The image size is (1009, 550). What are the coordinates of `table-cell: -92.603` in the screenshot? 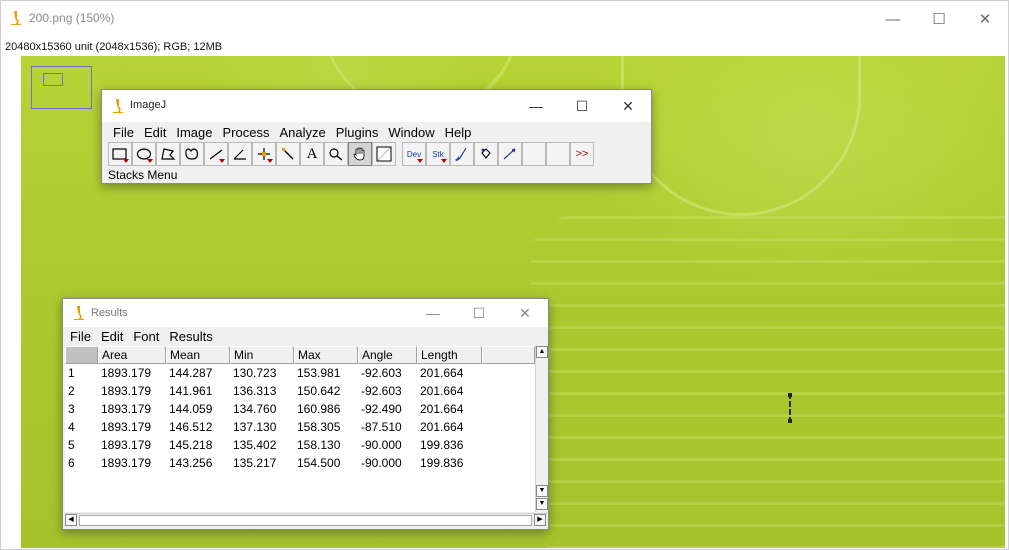 It's located at (381, 373).